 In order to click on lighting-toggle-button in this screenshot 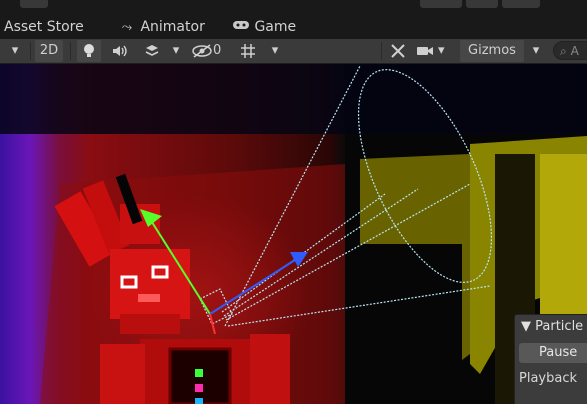, I will do `click(89, 51)`.